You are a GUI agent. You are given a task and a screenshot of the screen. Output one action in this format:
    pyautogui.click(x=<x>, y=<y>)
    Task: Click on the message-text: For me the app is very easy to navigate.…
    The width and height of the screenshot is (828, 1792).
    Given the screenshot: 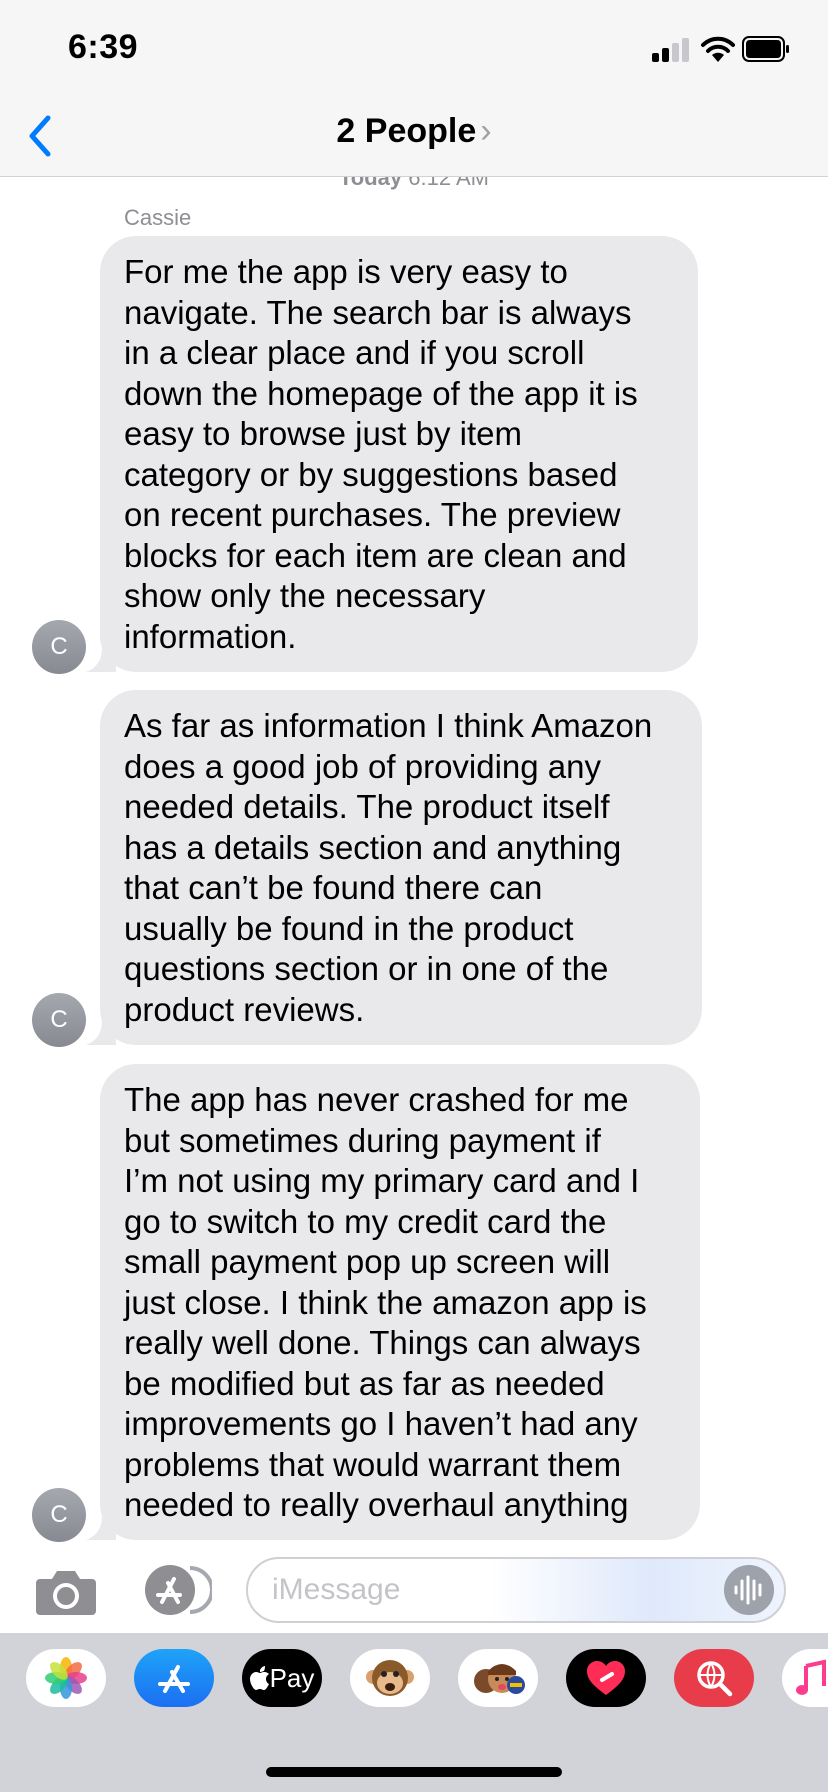 What is the action you would take?
    pyautogui.click(x=381, y=454)
    